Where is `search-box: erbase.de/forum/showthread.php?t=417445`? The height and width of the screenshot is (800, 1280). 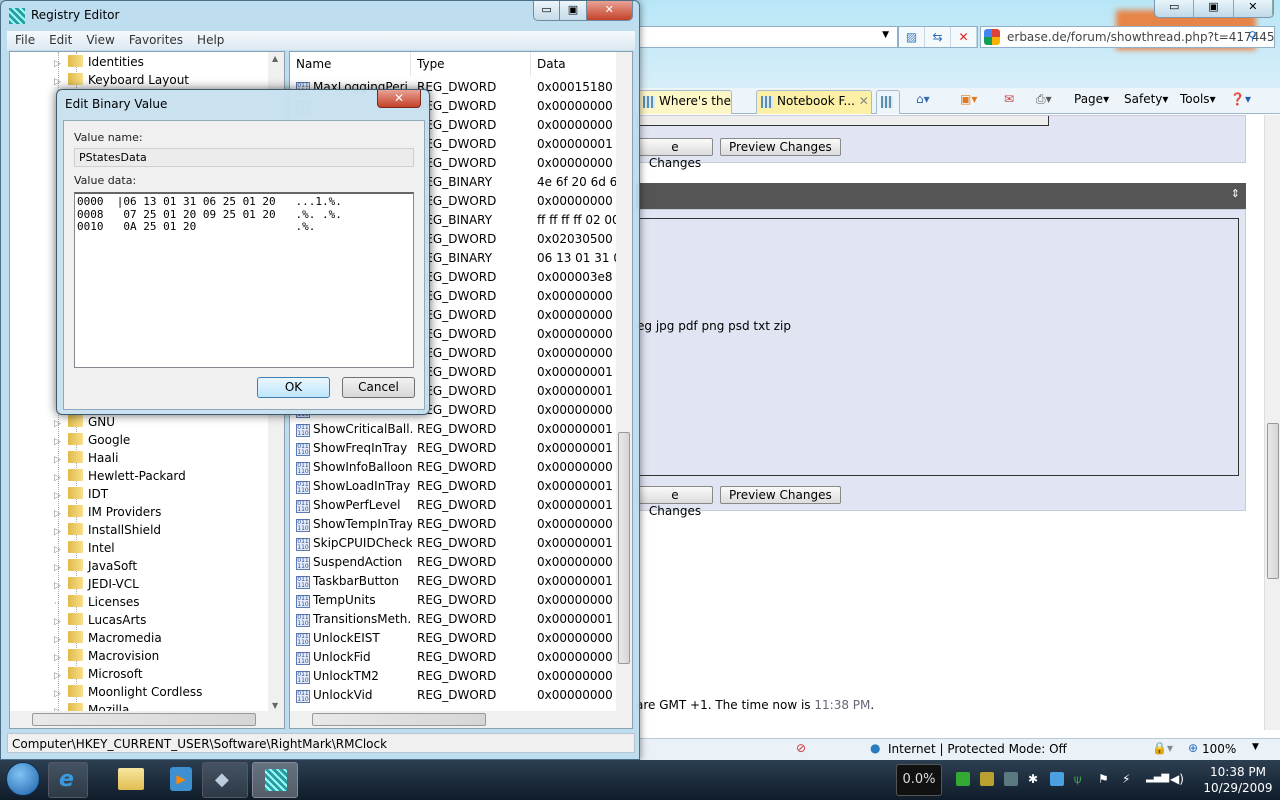 search-box: erbase.de/forum/showthread.php?t=417445 is located at coordinates (1127, 37).